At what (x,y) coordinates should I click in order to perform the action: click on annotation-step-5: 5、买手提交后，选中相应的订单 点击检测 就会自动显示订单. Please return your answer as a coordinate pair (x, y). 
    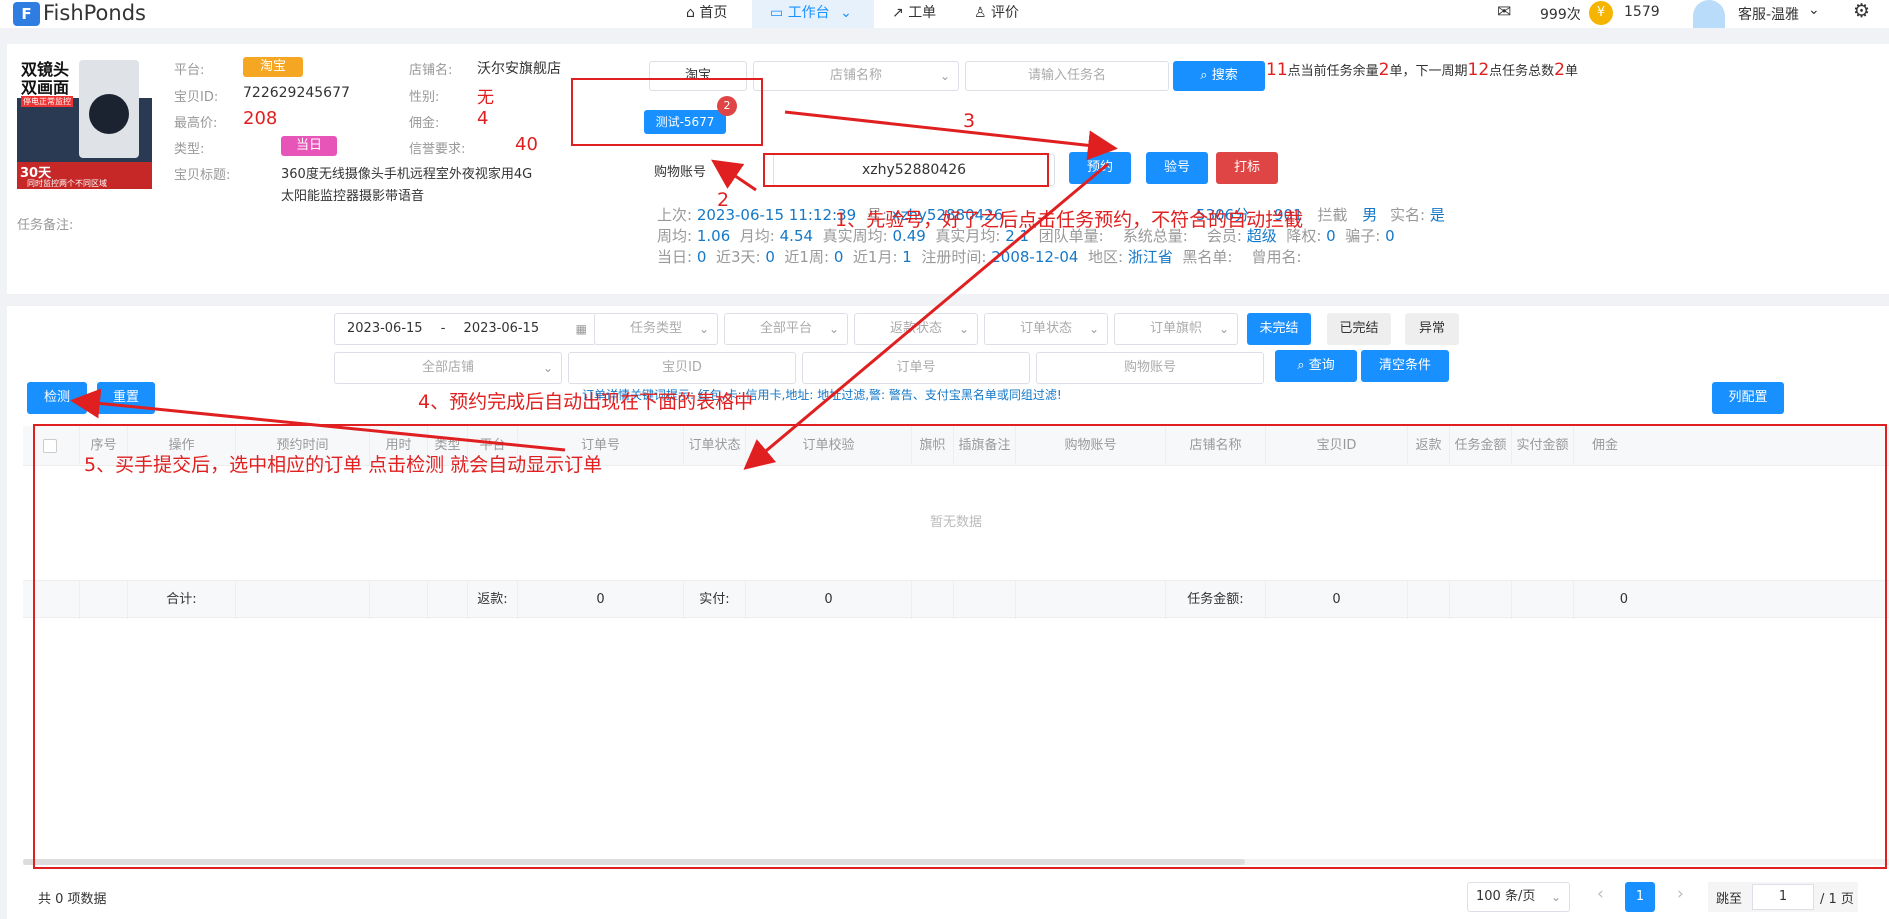
    Looking at the image, I should click on (343, 465).